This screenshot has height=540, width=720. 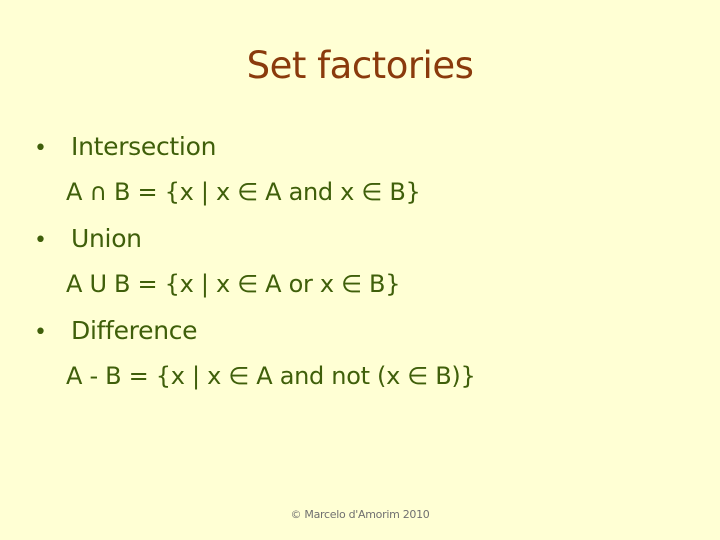 What do you see at coordinates (243, 192) in the screenshot?
I see `formula-intersection: A ∩ B = {x | x ∈ A and x ∈ B}` at bounding box center [243, 192].